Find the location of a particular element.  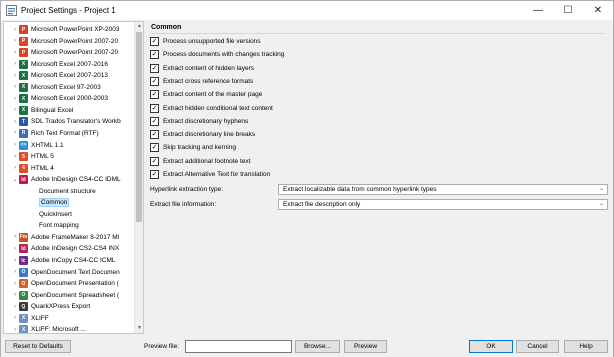

checkbox-label: Extract content of hidden layers is located at coordinates (209, 68).